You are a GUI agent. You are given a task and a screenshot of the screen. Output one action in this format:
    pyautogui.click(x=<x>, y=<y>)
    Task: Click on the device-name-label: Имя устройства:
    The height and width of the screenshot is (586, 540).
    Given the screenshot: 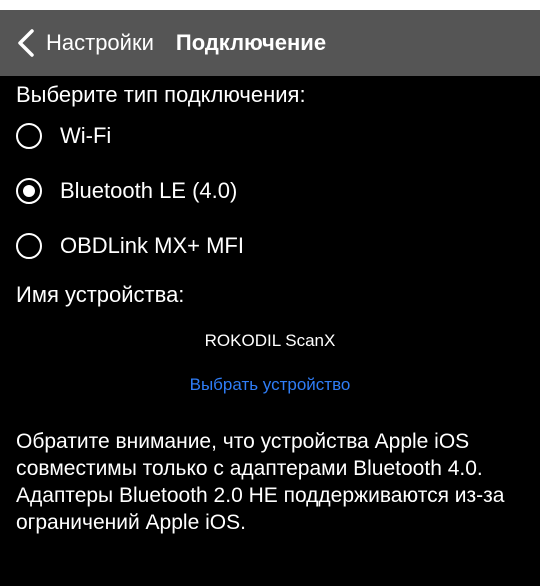 What is the action you would take?
    pyautogui.click(x=100, y=294)
    